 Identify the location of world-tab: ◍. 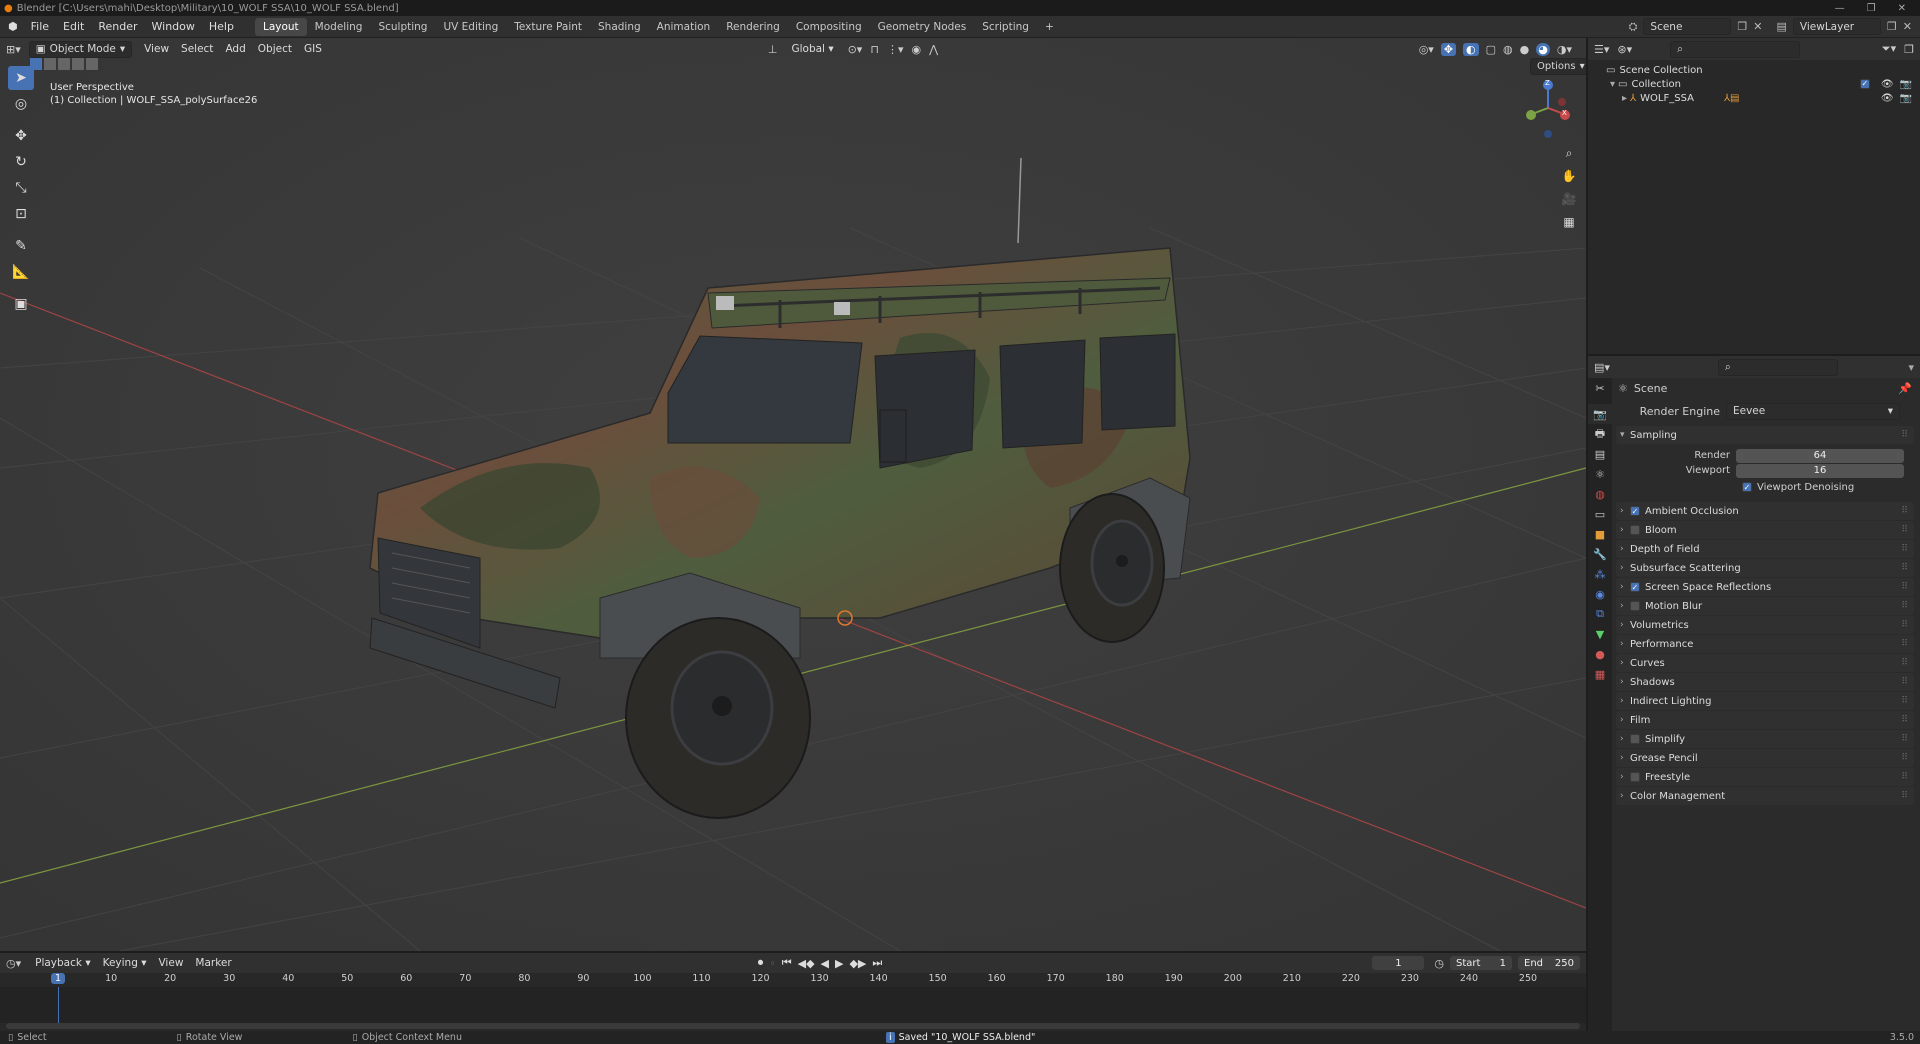
(1600, 494).